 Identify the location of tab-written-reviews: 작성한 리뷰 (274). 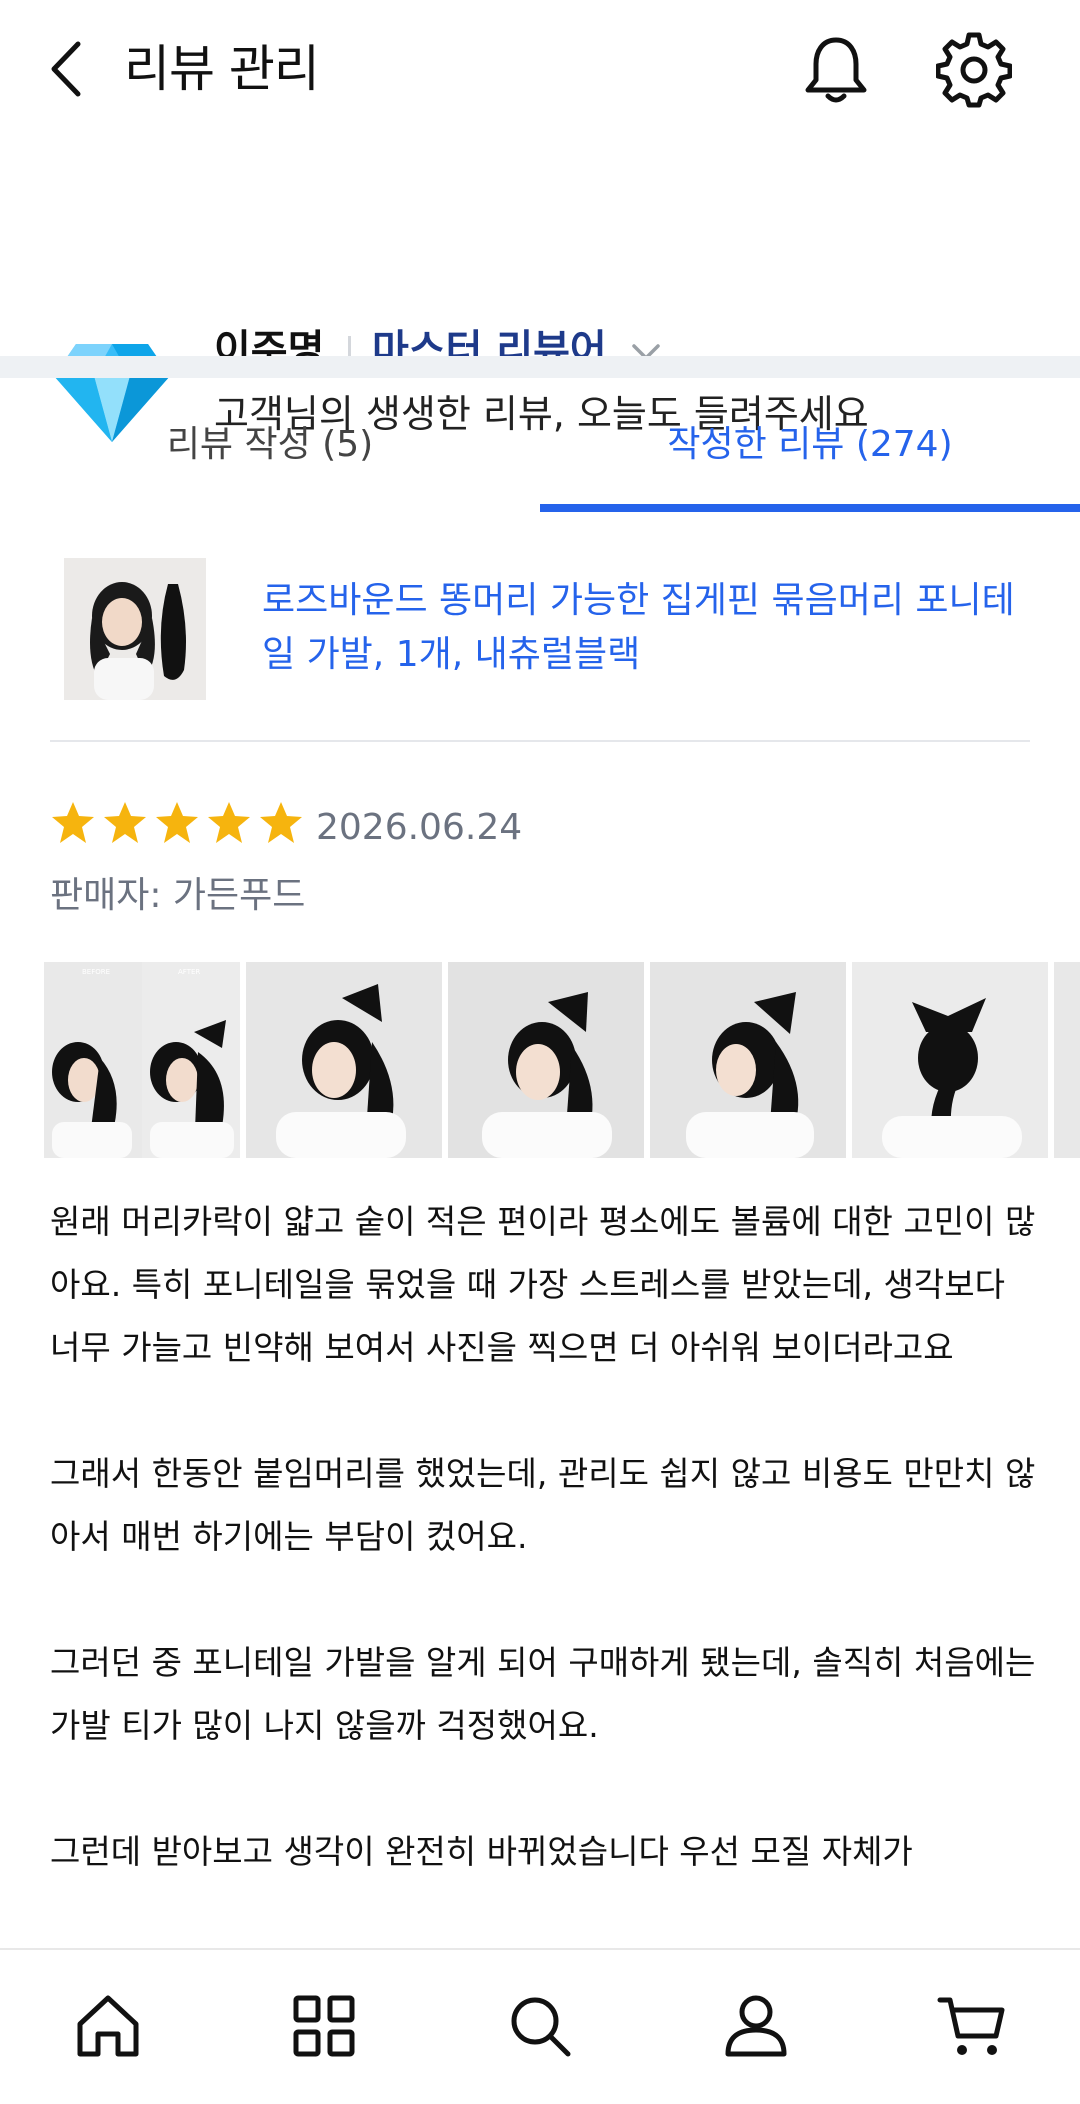
(810, 445).